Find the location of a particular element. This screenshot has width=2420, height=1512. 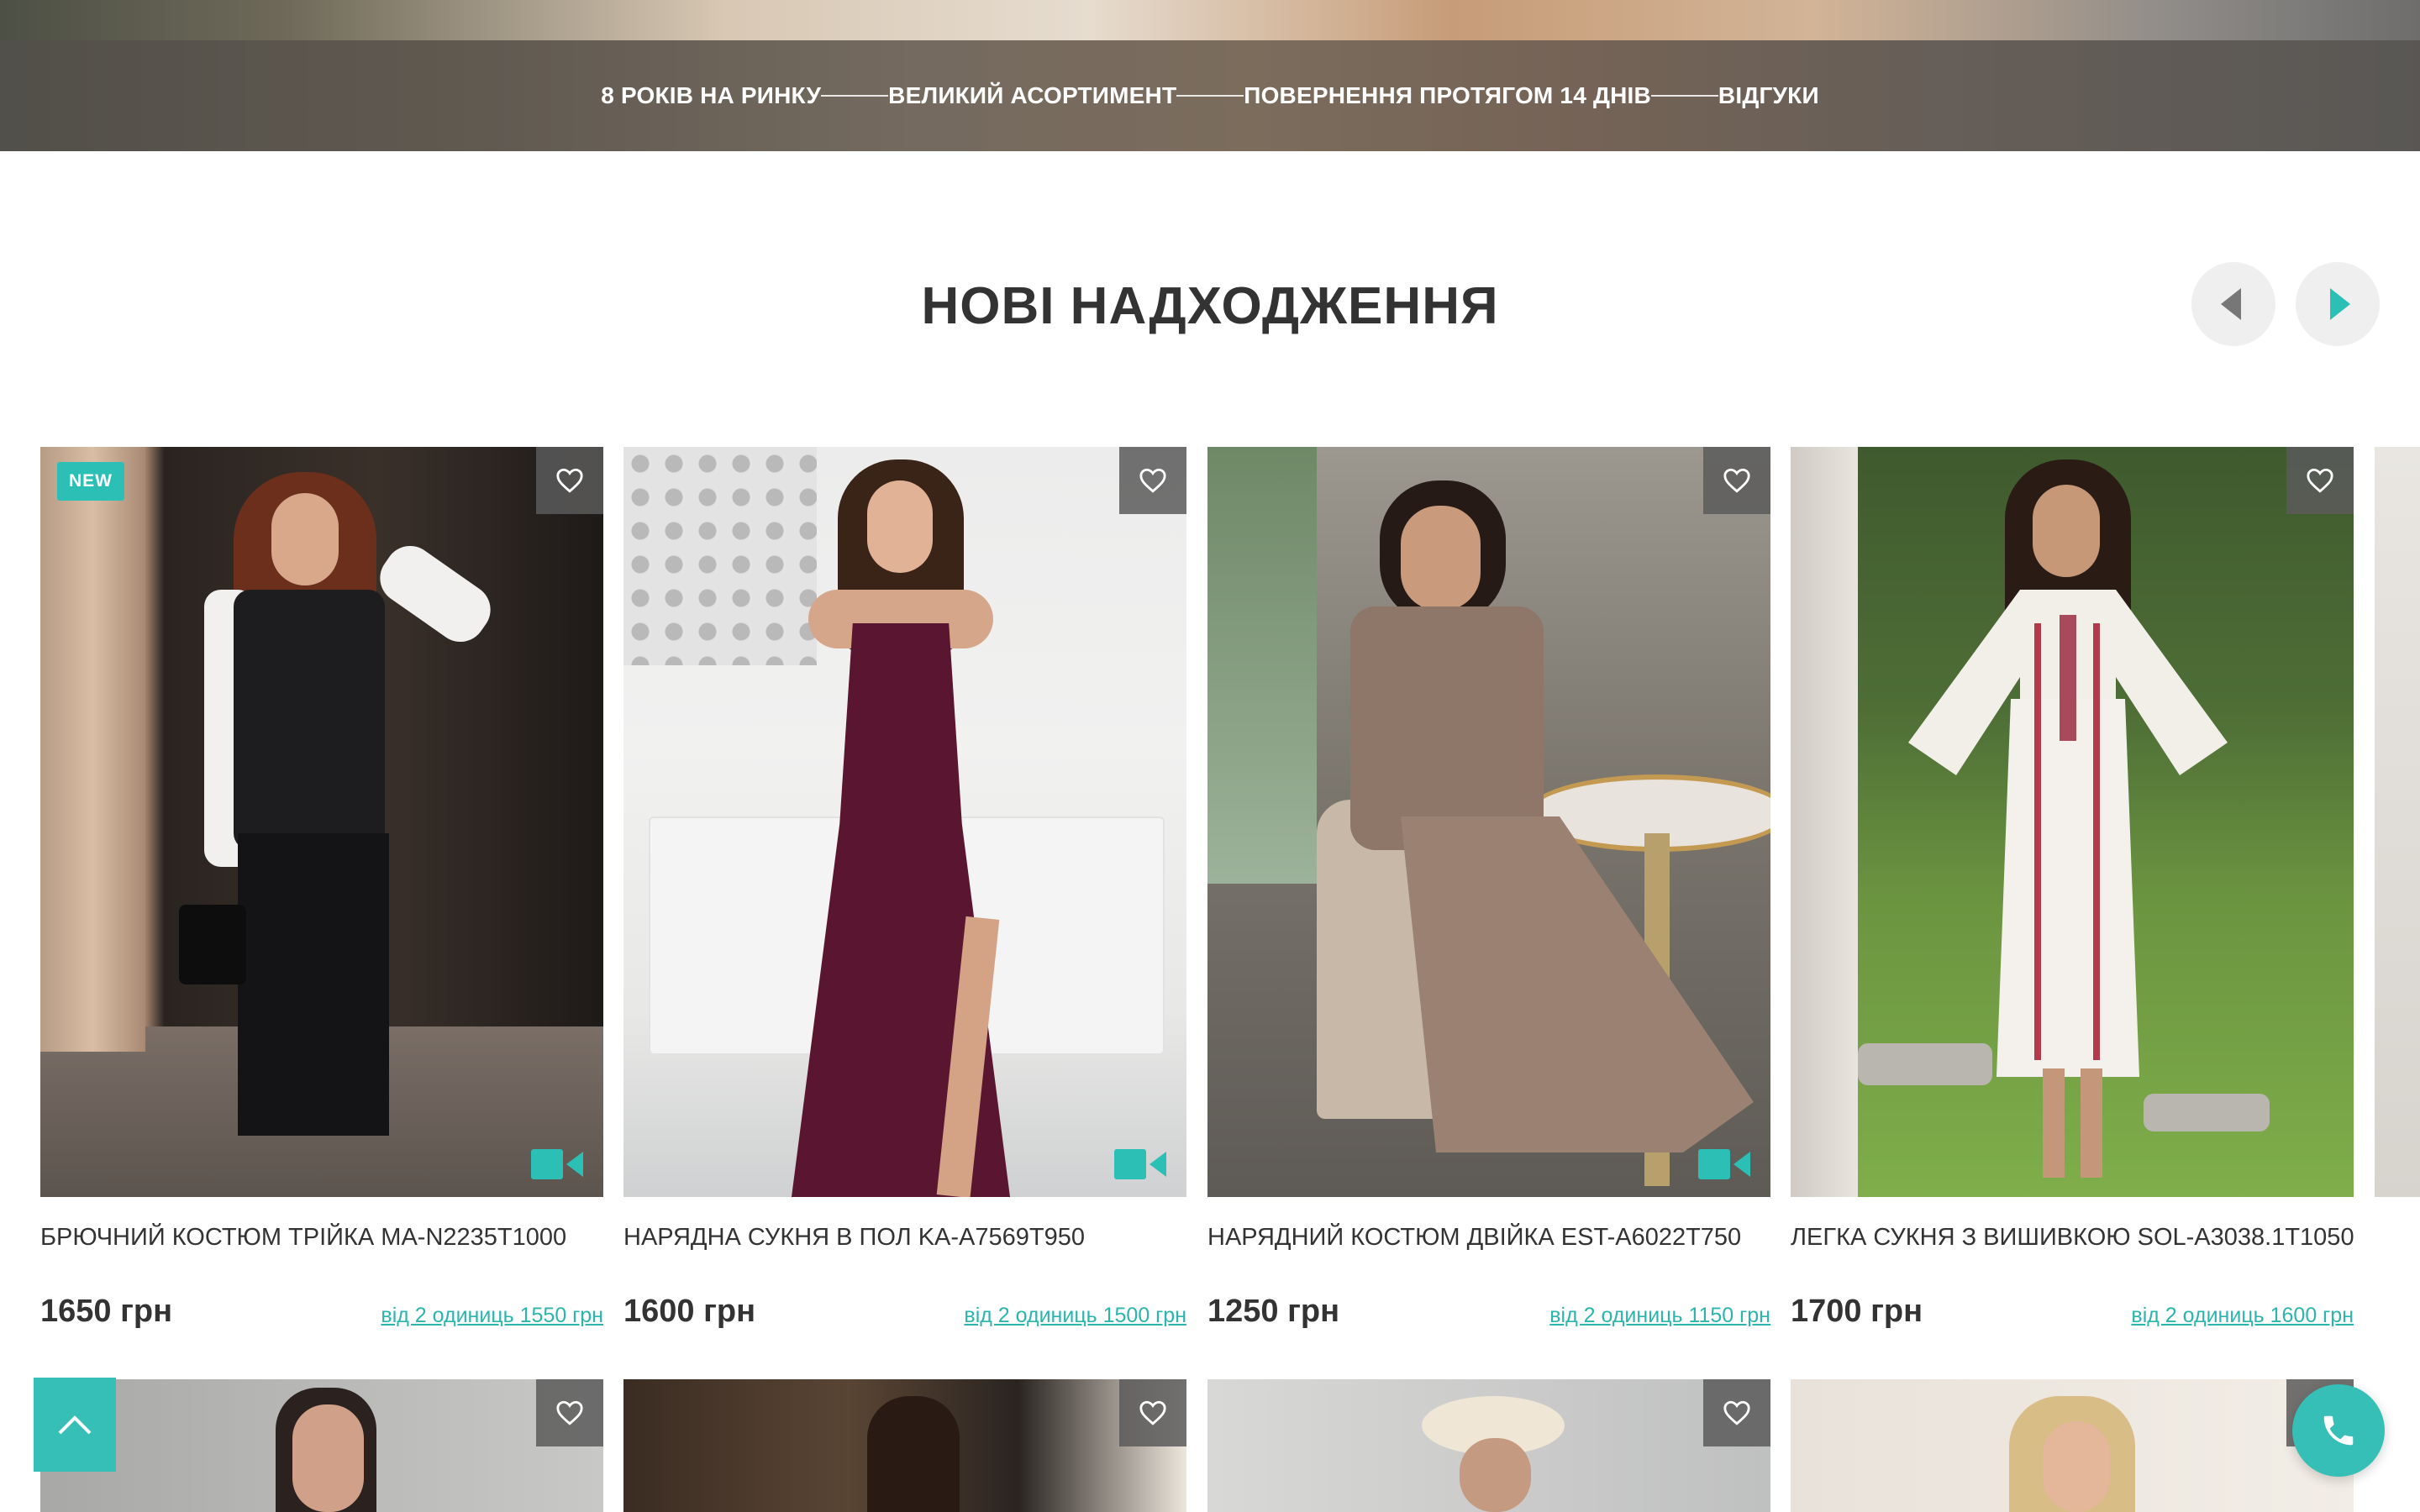

product-price: 1600 грн is located at coordinates (689, 1311).